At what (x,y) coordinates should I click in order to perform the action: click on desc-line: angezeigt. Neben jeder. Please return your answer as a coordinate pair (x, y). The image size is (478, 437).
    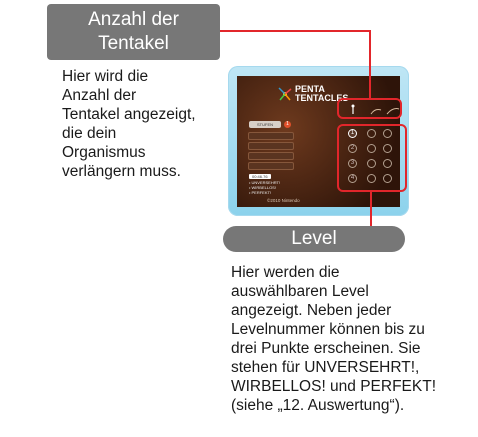
    Looking at the image, I should click on (311, 310).